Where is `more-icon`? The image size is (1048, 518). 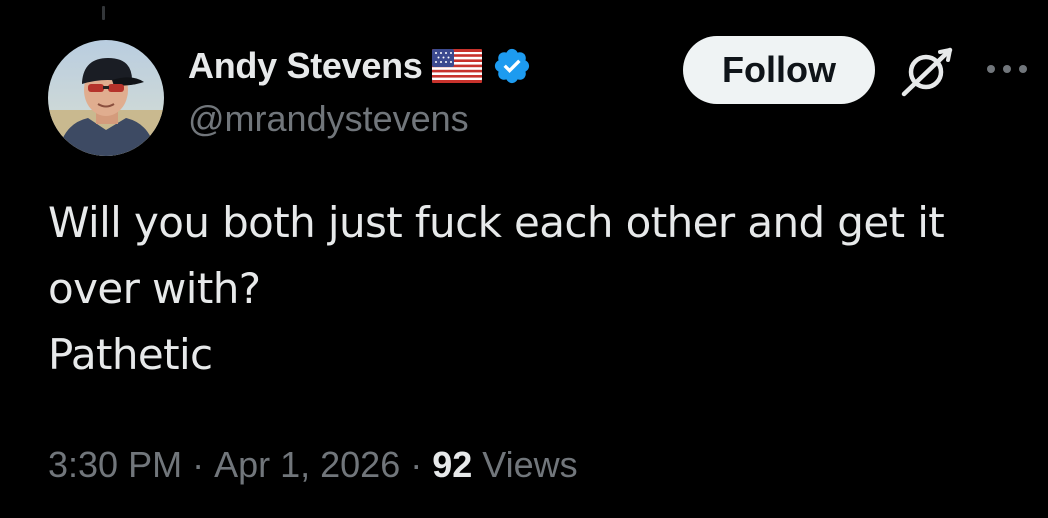
more-icon is located at coordinates (1007, 69).